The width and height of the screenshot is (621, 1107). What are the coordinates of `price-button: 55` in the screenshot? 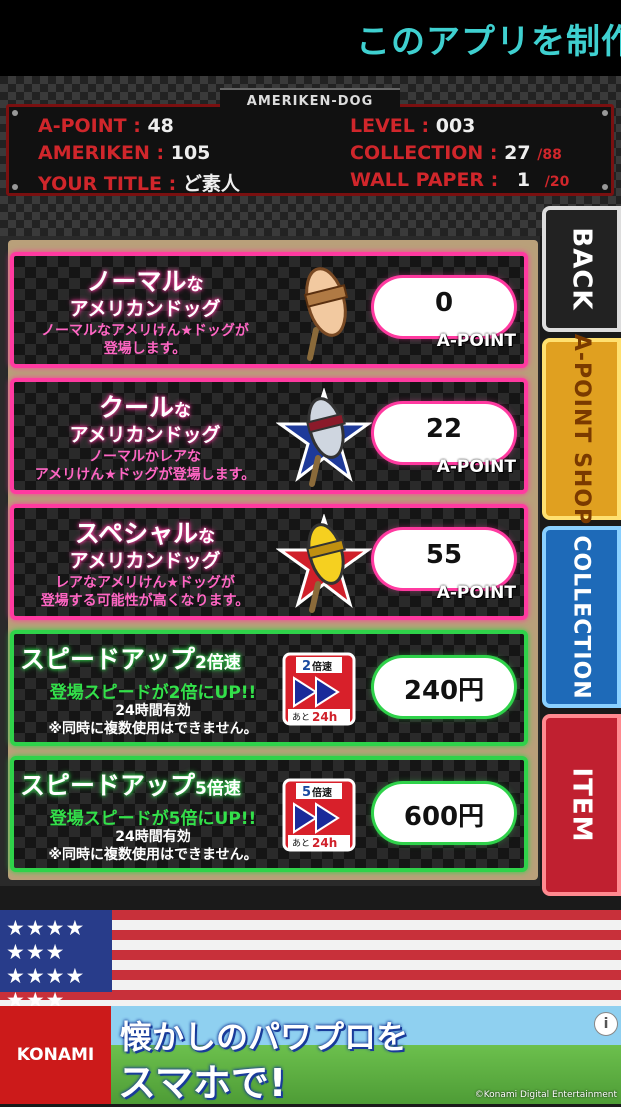 It's located at (444, 559).